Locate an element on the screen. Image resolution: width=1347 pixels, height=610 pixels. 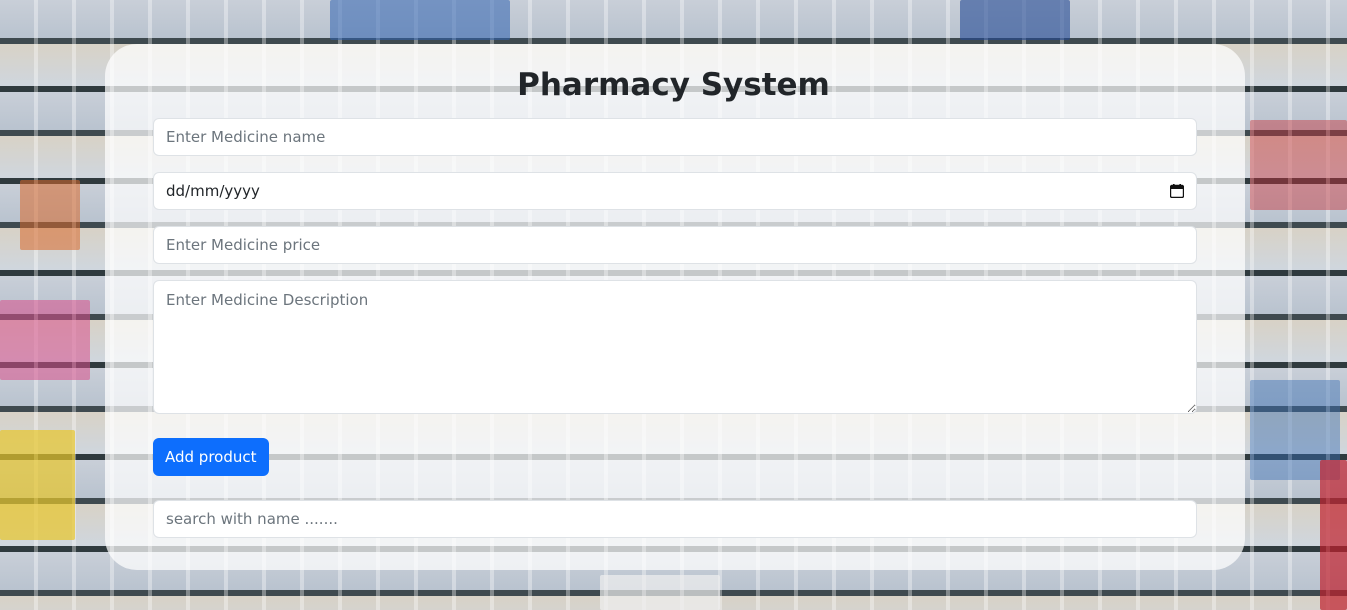
date-placeholder: dd/mm/yyyy is located at coordinates (213, 191).